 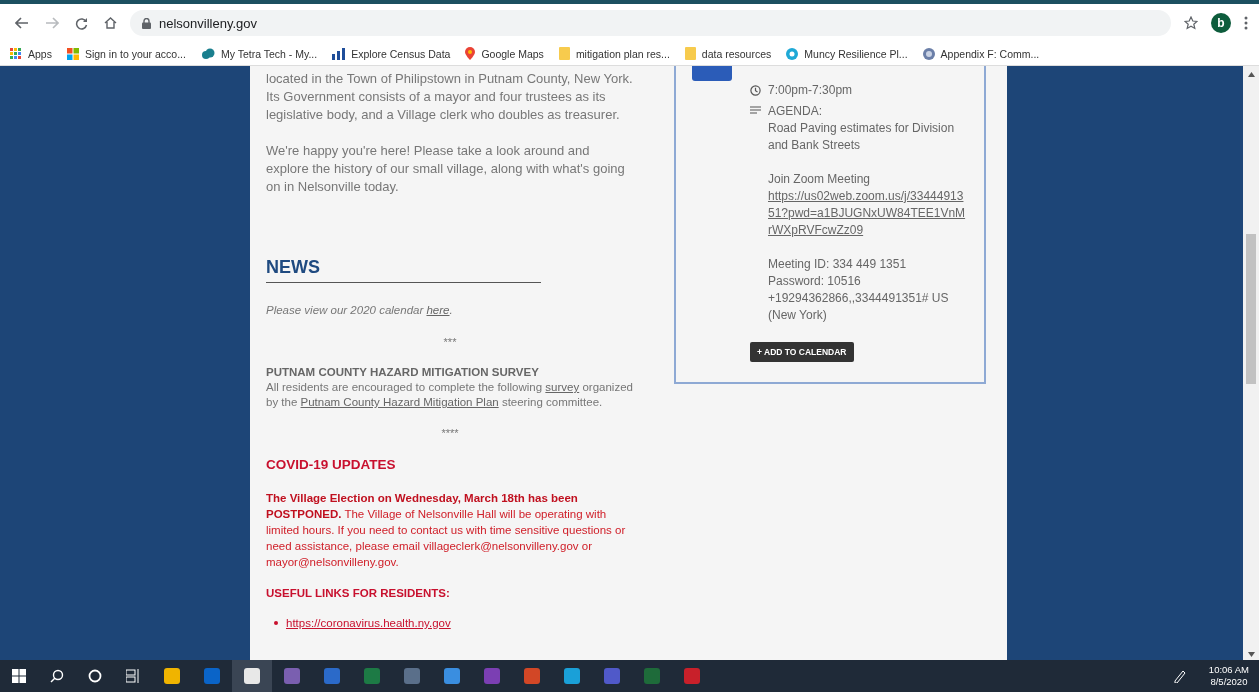 What do you see at coordinates (403, 372) in the screenshot?
I see `survey-title: PUTNAM COUNTY HAZARD MITIGATION SURVEY` at bounding box center [403, 372].